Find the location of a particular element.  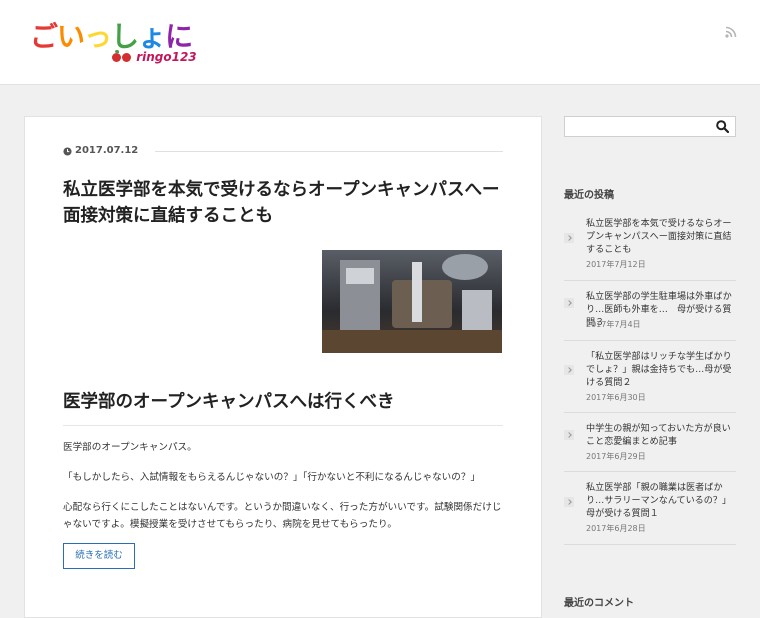

rss-icon is located at coordinates (731, 32).